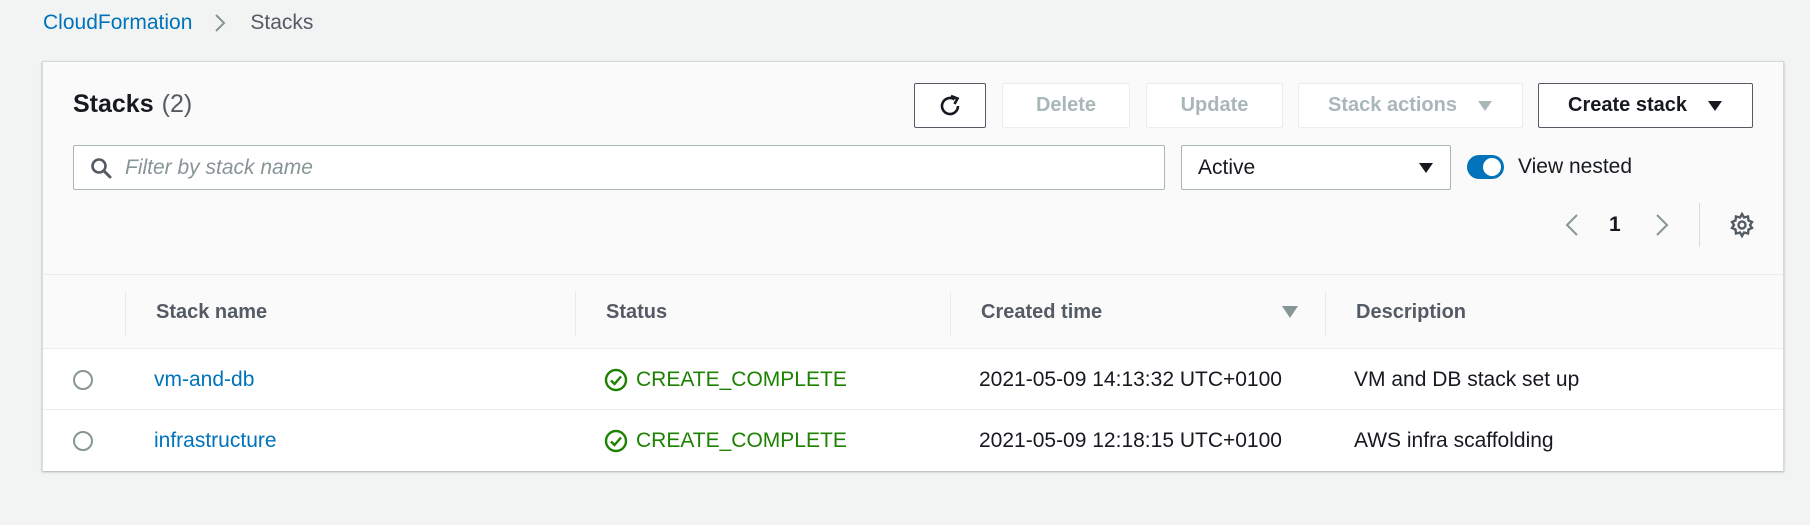  Describe the element at coordinates (101, 168) in the screenshot. I see `search-icon` at that location.